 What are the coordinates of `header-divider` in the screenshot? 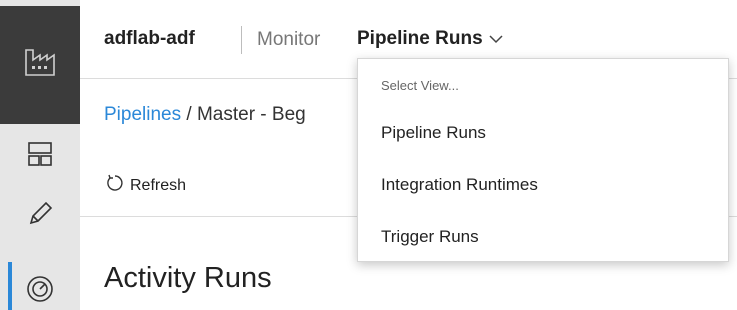 It's located at (241, 40).